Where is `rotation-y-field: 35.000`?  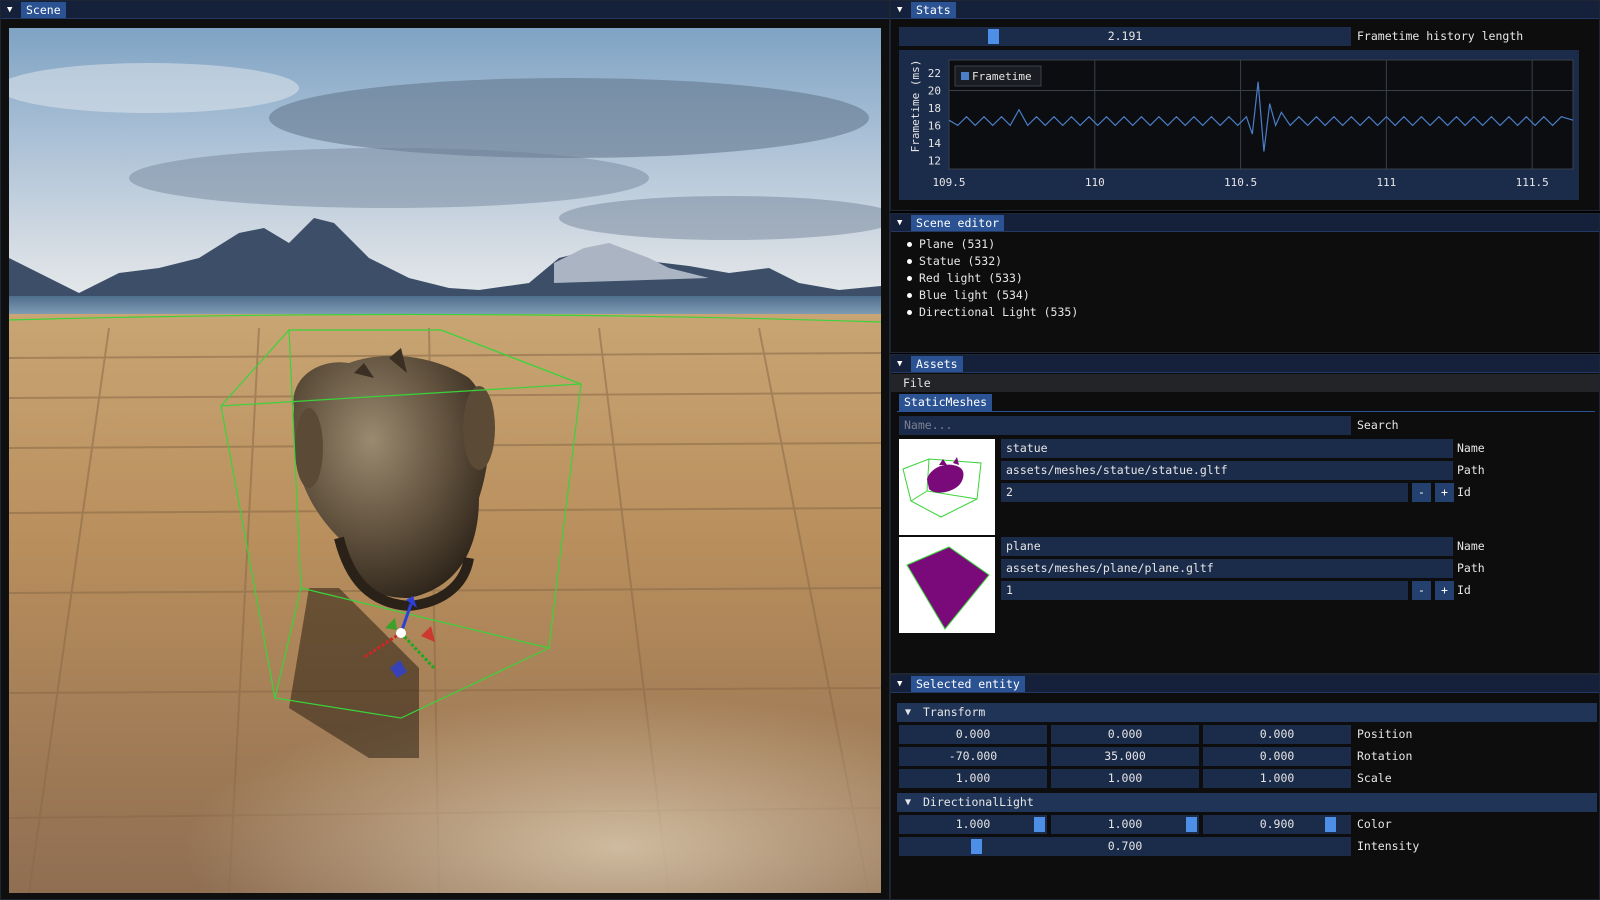
rotation-y-field: 35.000 is located at coordinates (1125, 756).